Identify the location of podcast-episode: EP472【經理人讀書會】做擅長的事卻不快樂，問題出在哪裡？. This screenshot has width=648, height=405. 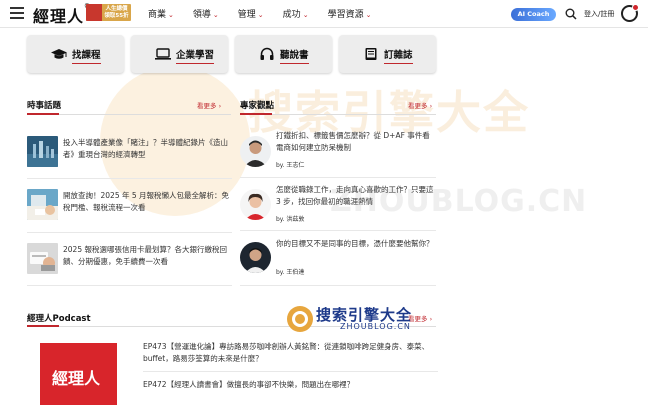
(290, 385).